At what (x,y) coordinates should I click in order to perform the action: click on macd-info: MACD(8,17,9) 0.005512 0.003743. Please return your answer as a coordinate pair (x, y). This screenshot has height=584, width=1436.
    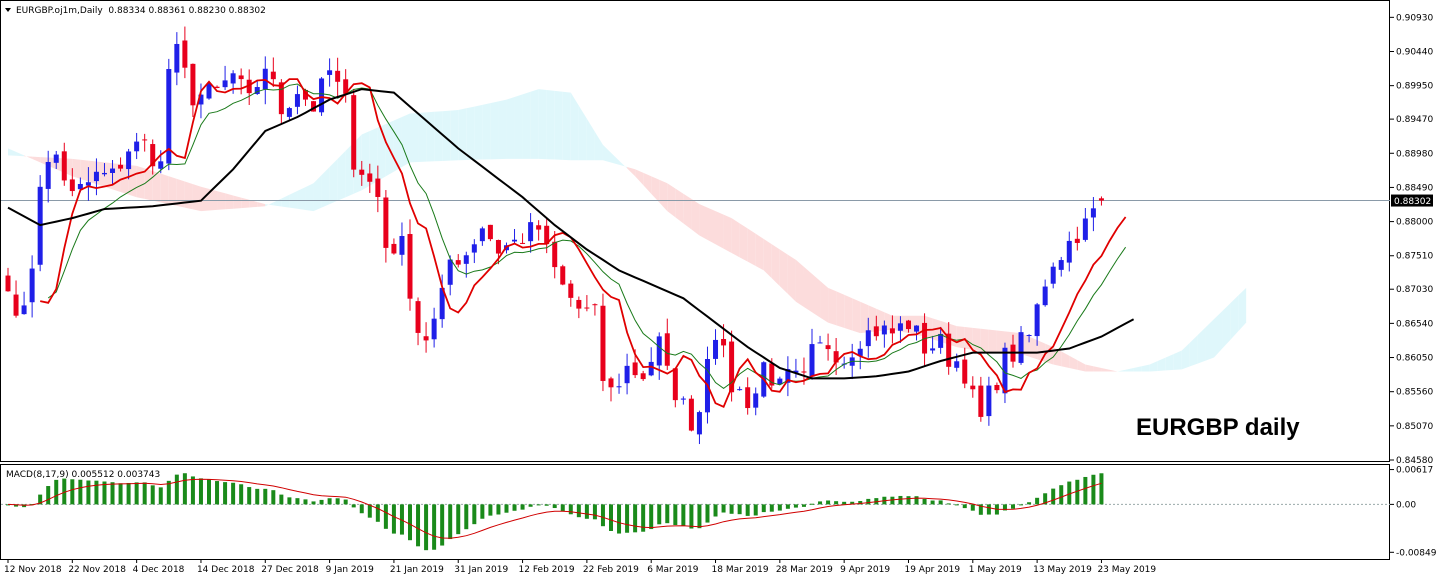
    Looking at the image, I should click on (83, 475).